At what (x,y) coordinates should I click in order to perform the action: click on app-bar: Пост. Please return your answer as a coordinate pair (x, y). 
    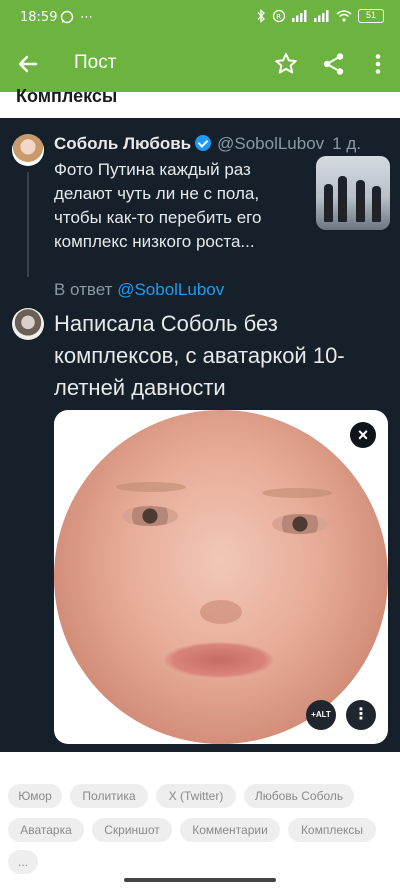
    Looking at the image, I should click on (200, 64).